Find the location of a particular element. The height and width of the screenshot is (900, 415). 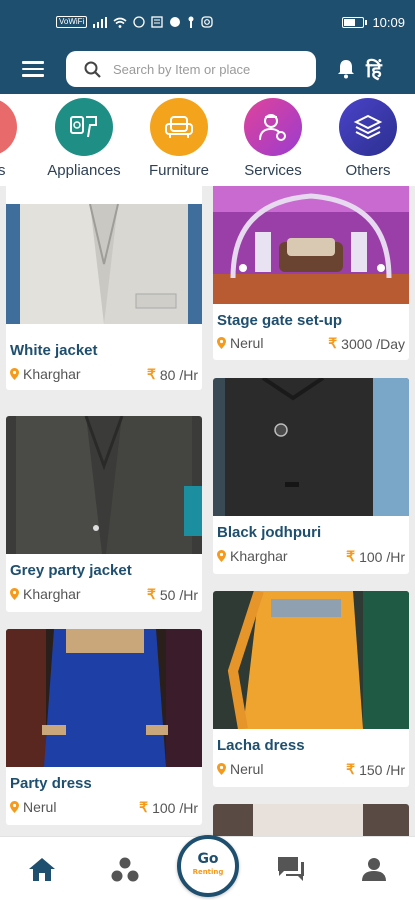

lacha-dress-photo is located at coordinates (311, 660).